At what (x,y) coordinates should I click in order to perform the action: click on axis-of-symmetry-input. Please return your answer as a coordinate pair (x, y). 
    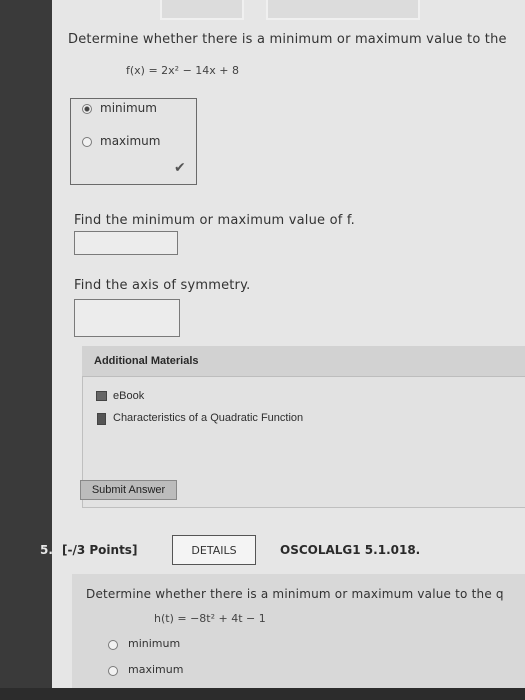
    Looking at the image, I should click on (127, 318).